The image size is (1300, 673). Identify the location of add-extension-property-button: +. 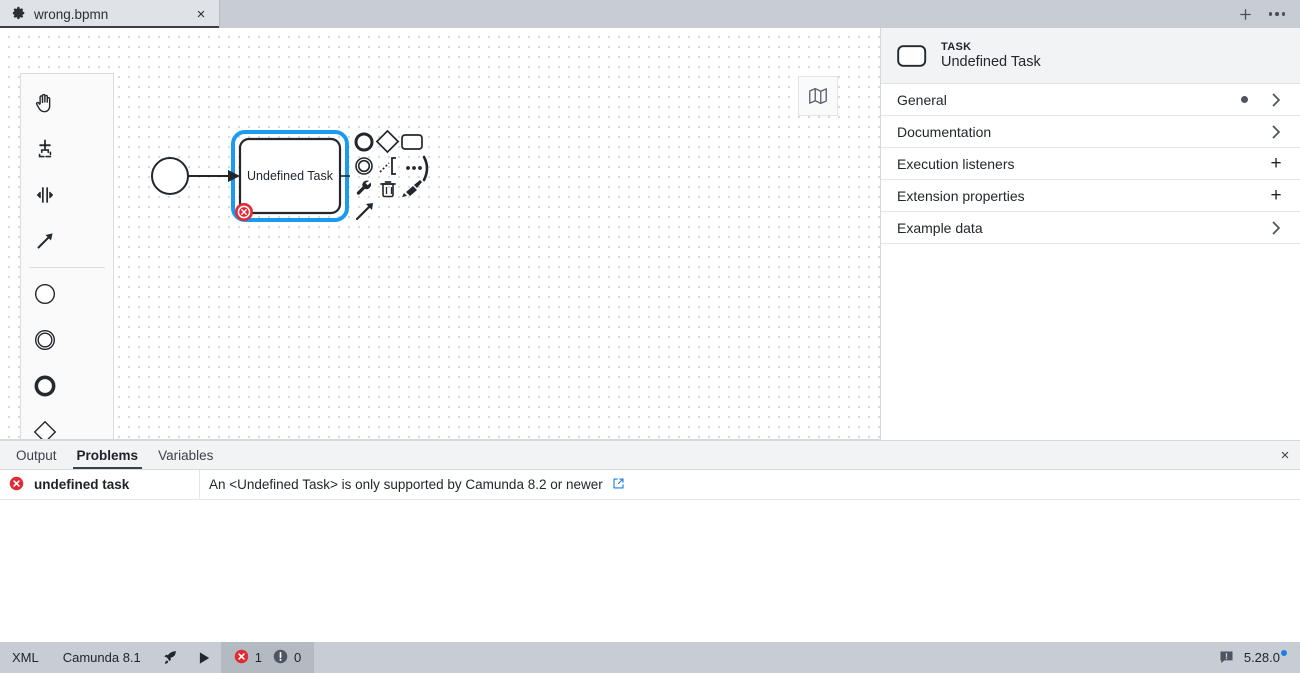
(1276, 195).